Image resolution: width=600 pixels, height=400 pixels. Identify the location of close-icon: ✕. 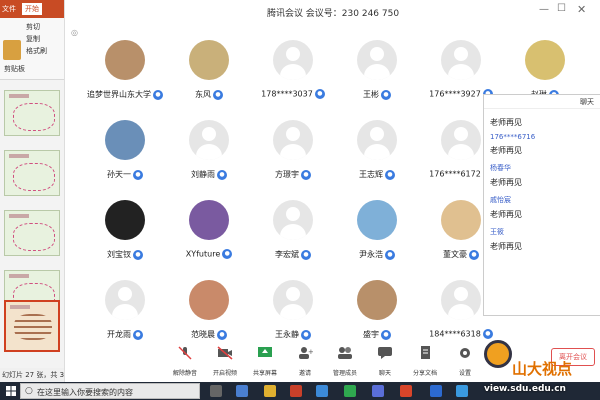
(581, 9).